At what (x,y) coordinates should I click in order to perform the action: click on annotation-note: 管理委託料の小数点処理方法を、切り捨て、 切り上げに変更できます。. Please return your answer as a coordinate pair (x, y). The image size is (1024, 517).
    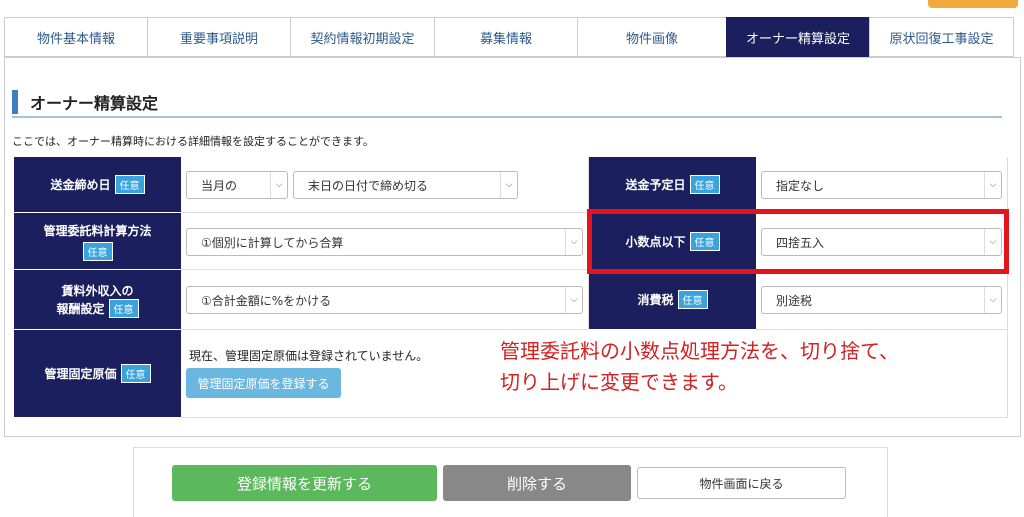
    Looking at the image, I should click on (699, 367).